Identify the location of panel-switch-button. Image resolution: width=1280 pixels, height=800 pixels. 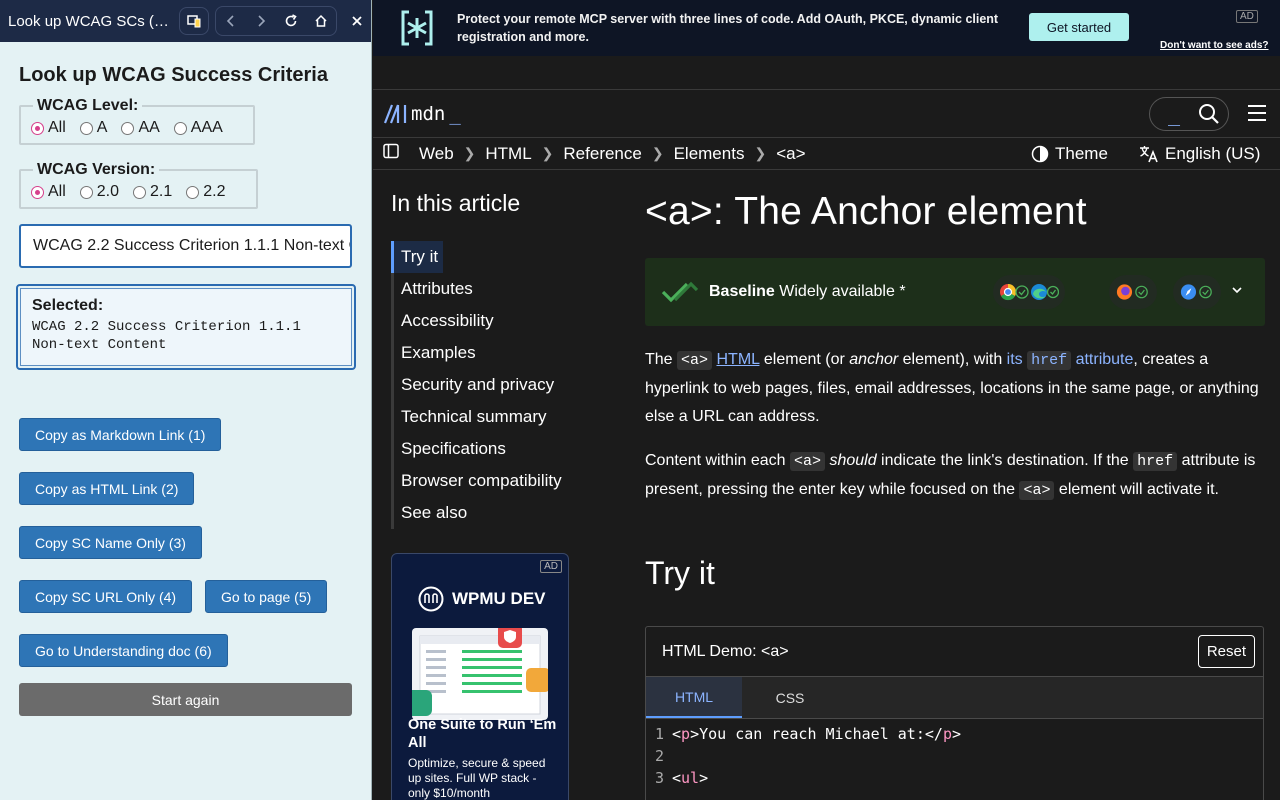
(194, 21).